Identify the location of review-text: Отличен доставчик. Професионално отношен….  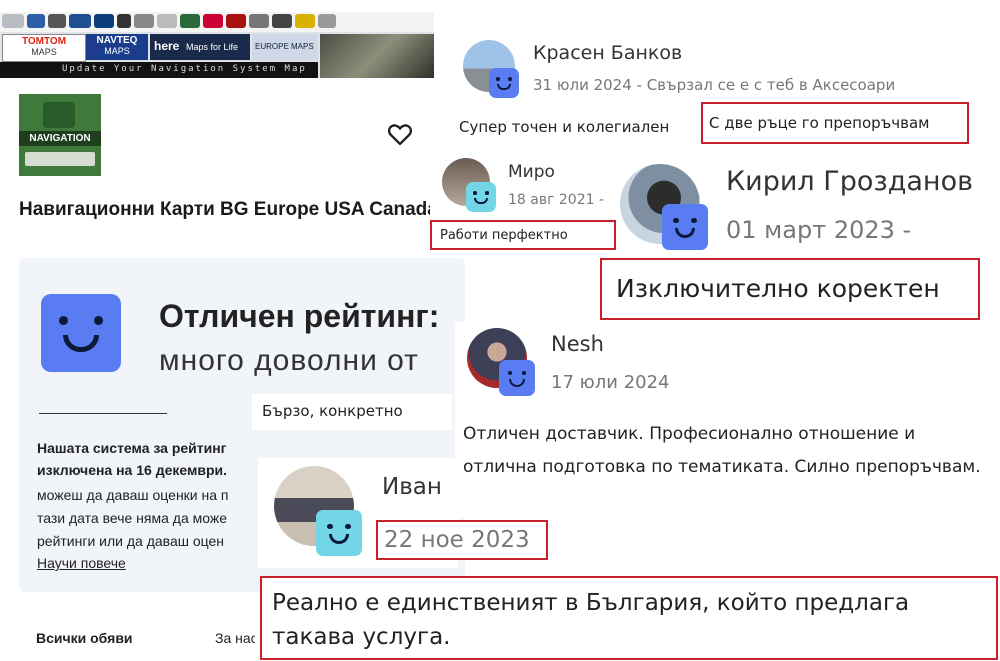
(722, 450).